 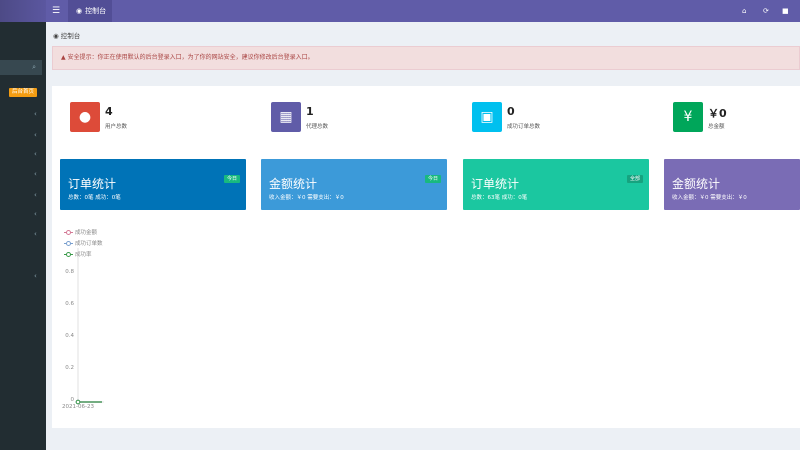 I want to click on data-point, so click(x=78, y=402).